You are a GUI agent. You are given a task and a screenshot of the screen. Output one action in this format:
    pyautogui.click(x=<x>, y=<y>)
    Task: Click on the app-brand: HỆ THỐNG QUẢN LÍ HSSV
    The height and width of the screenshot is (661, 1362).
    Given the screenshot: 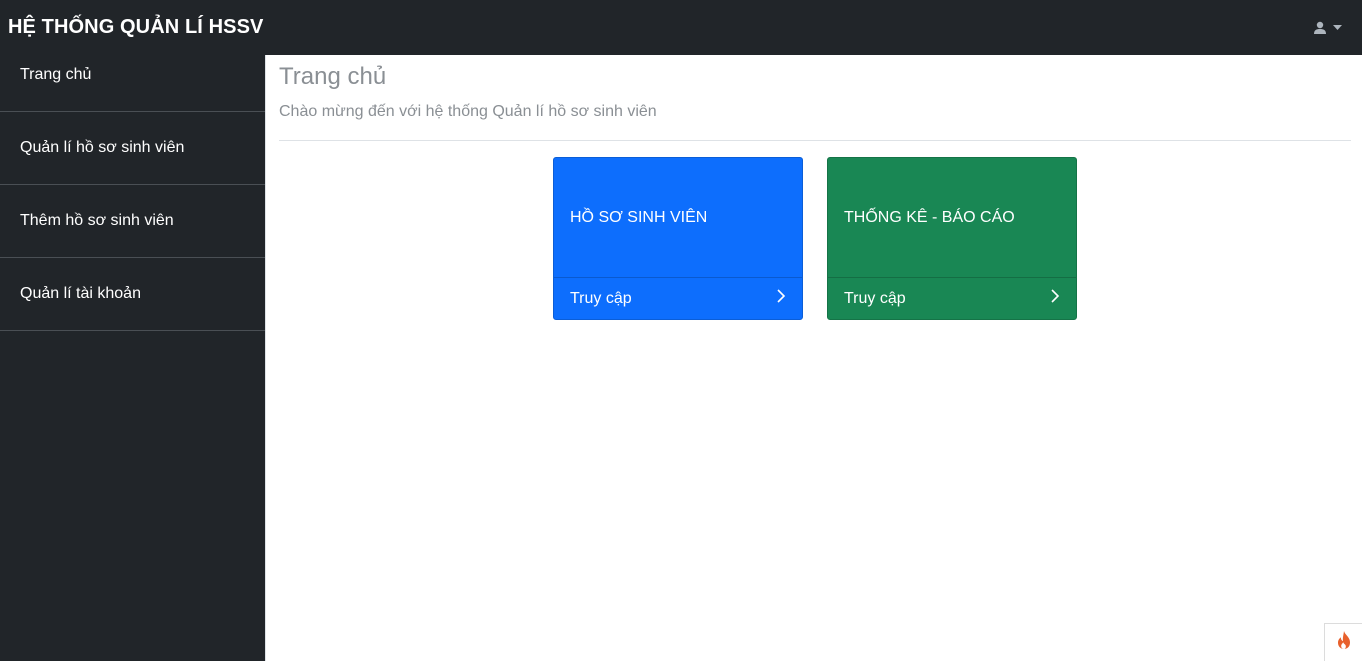 What is the action you would take?
    pyautogui.click(x=135, y=27)
    